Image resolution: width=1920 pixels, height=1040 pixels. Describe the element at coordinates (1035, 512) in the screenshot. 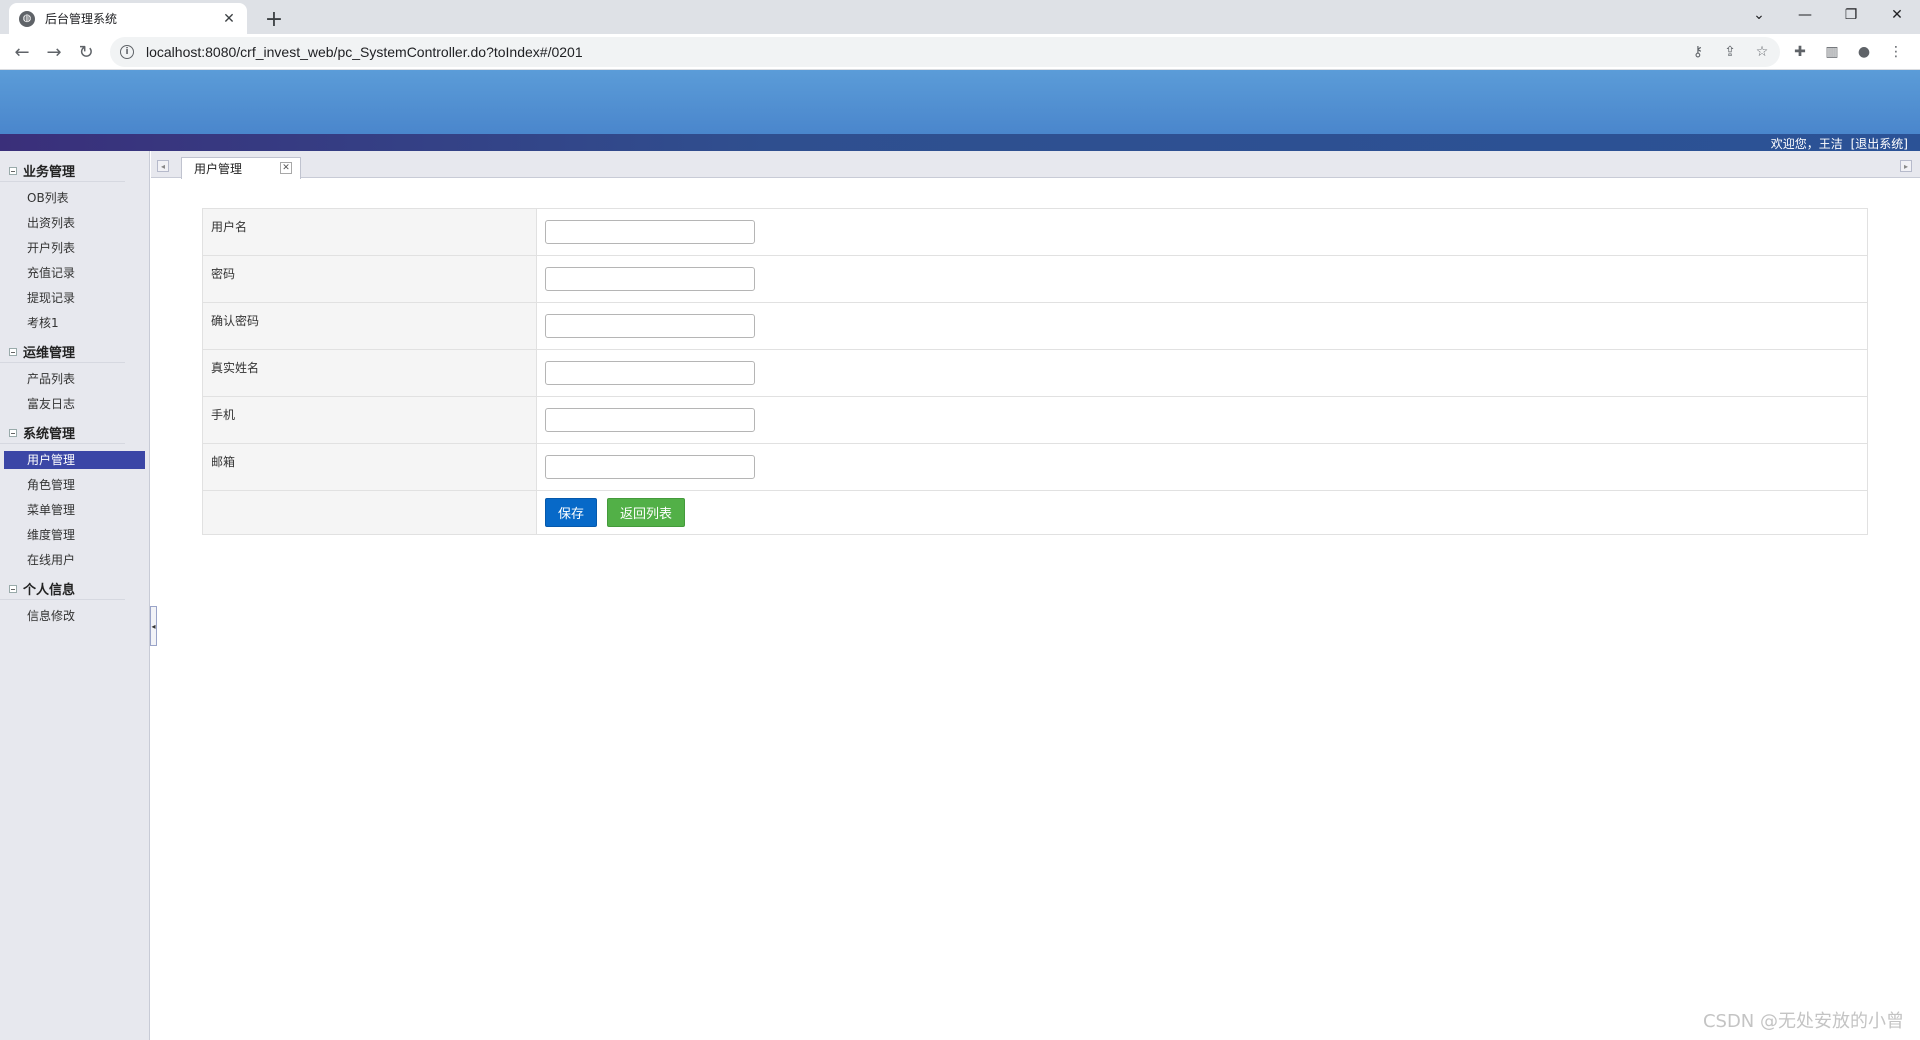

I see `form-actions-row: 保存 返回列表` at that location.